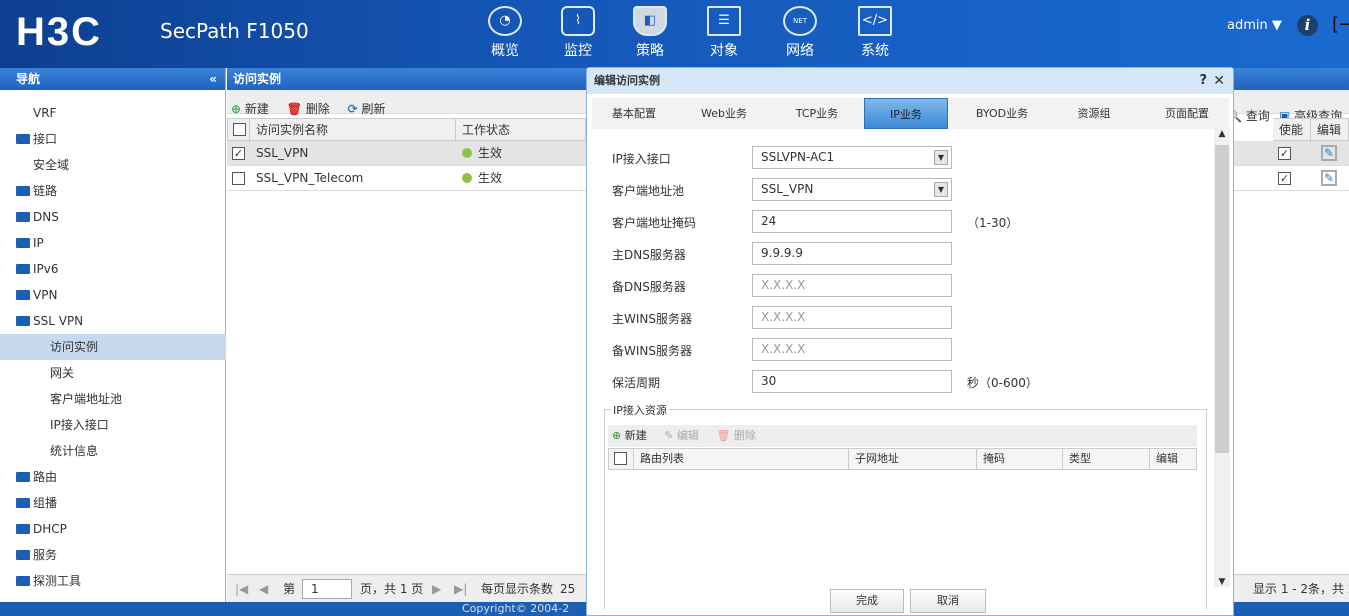 Image resolution: width=1349 pixels, height=616 pixels. What do you see at coordinates (735, 435) in the screenshot?
I see `resource-delete-button: 🗑 删除` at bounding box center [735, 435].